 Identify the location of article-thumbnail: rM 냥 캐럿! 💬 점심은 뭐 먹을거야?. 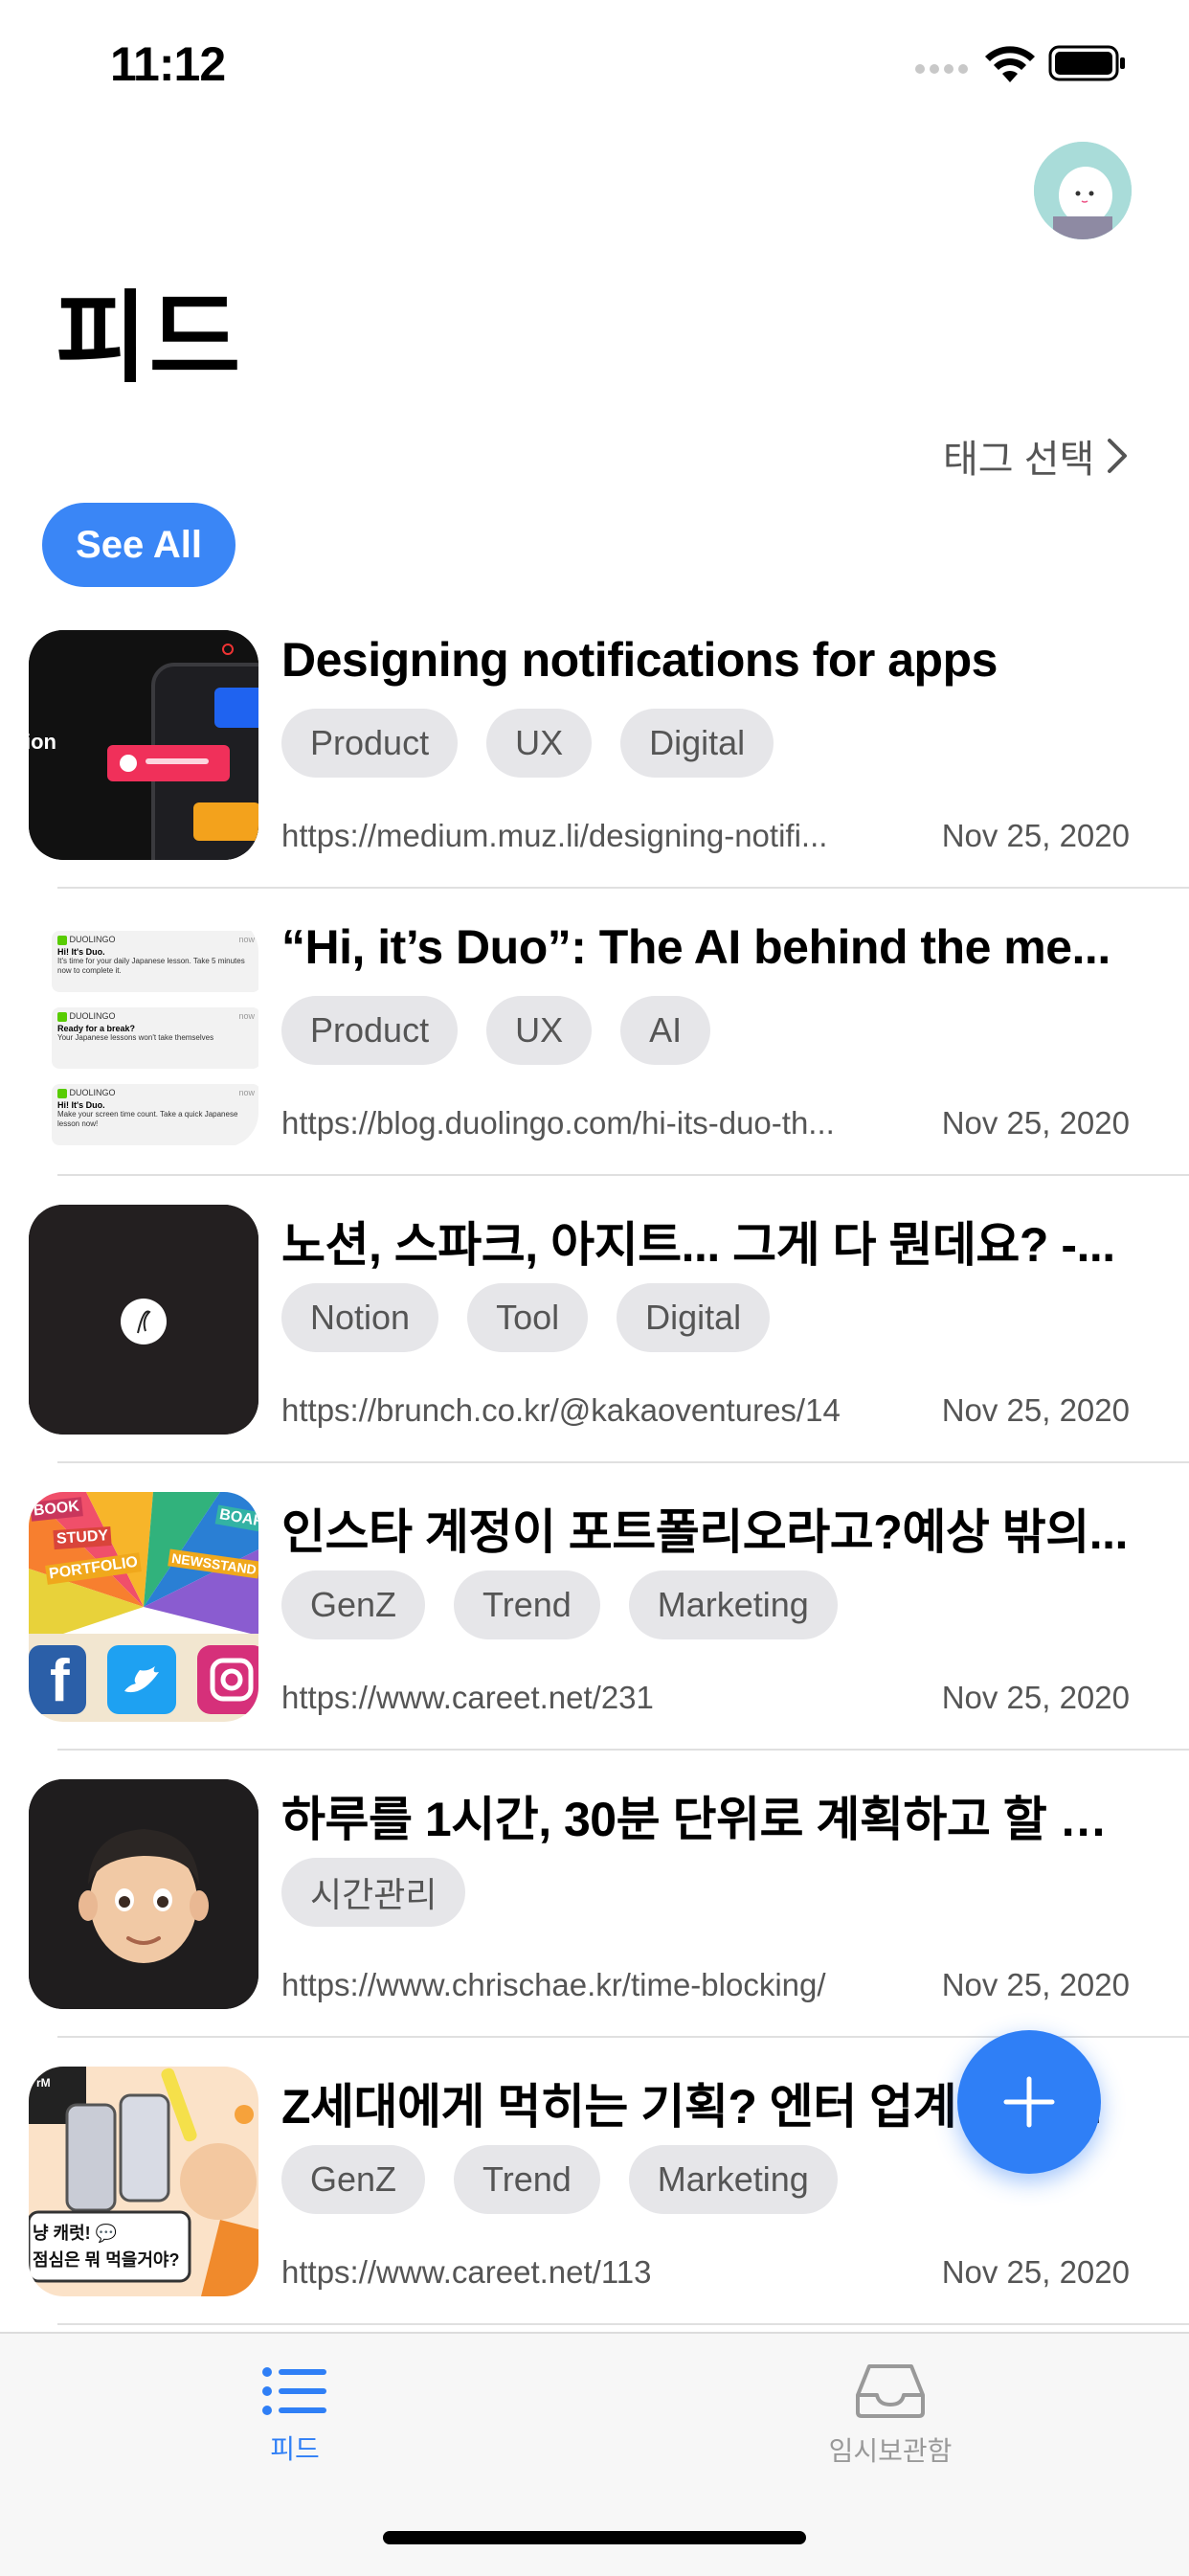
(143, 2181).